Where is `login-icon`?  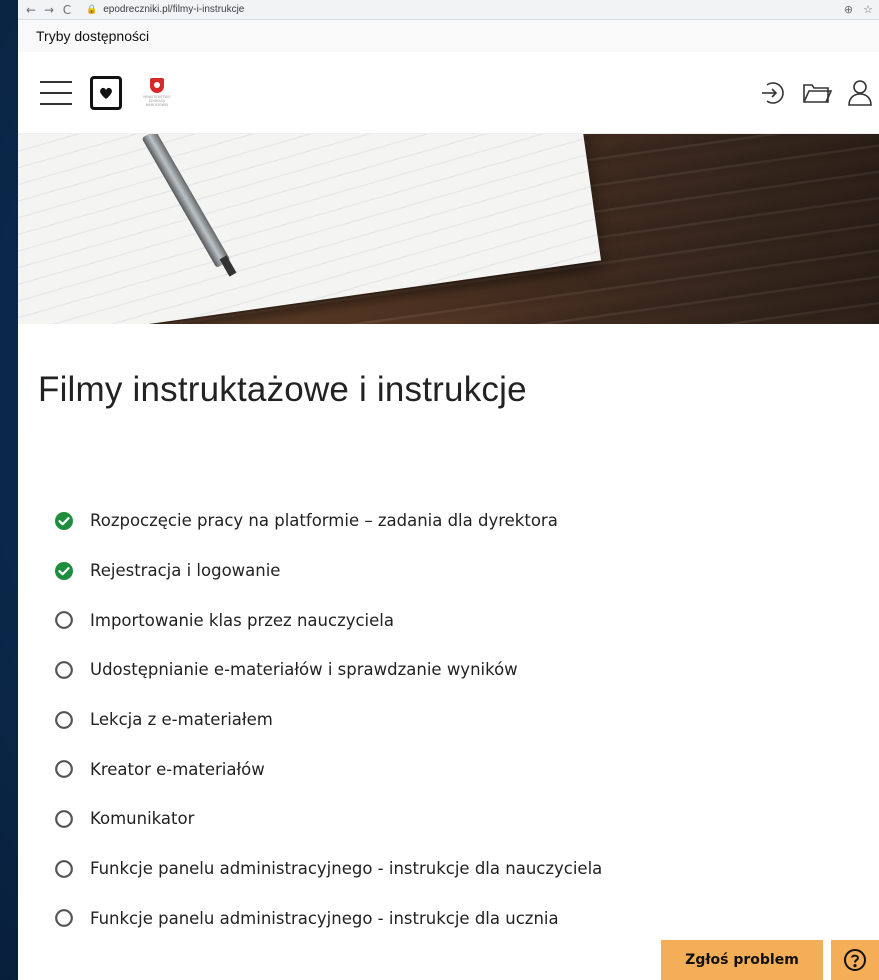
login-icon is located at coordinates (773, 93).